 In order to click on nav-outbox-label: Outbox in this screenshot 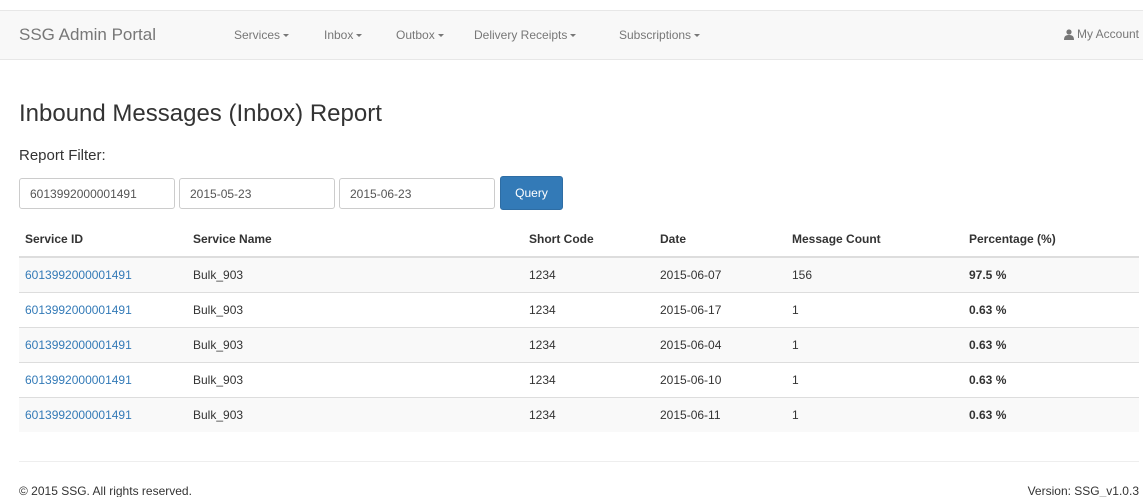, I will do `click(420, 35)`.